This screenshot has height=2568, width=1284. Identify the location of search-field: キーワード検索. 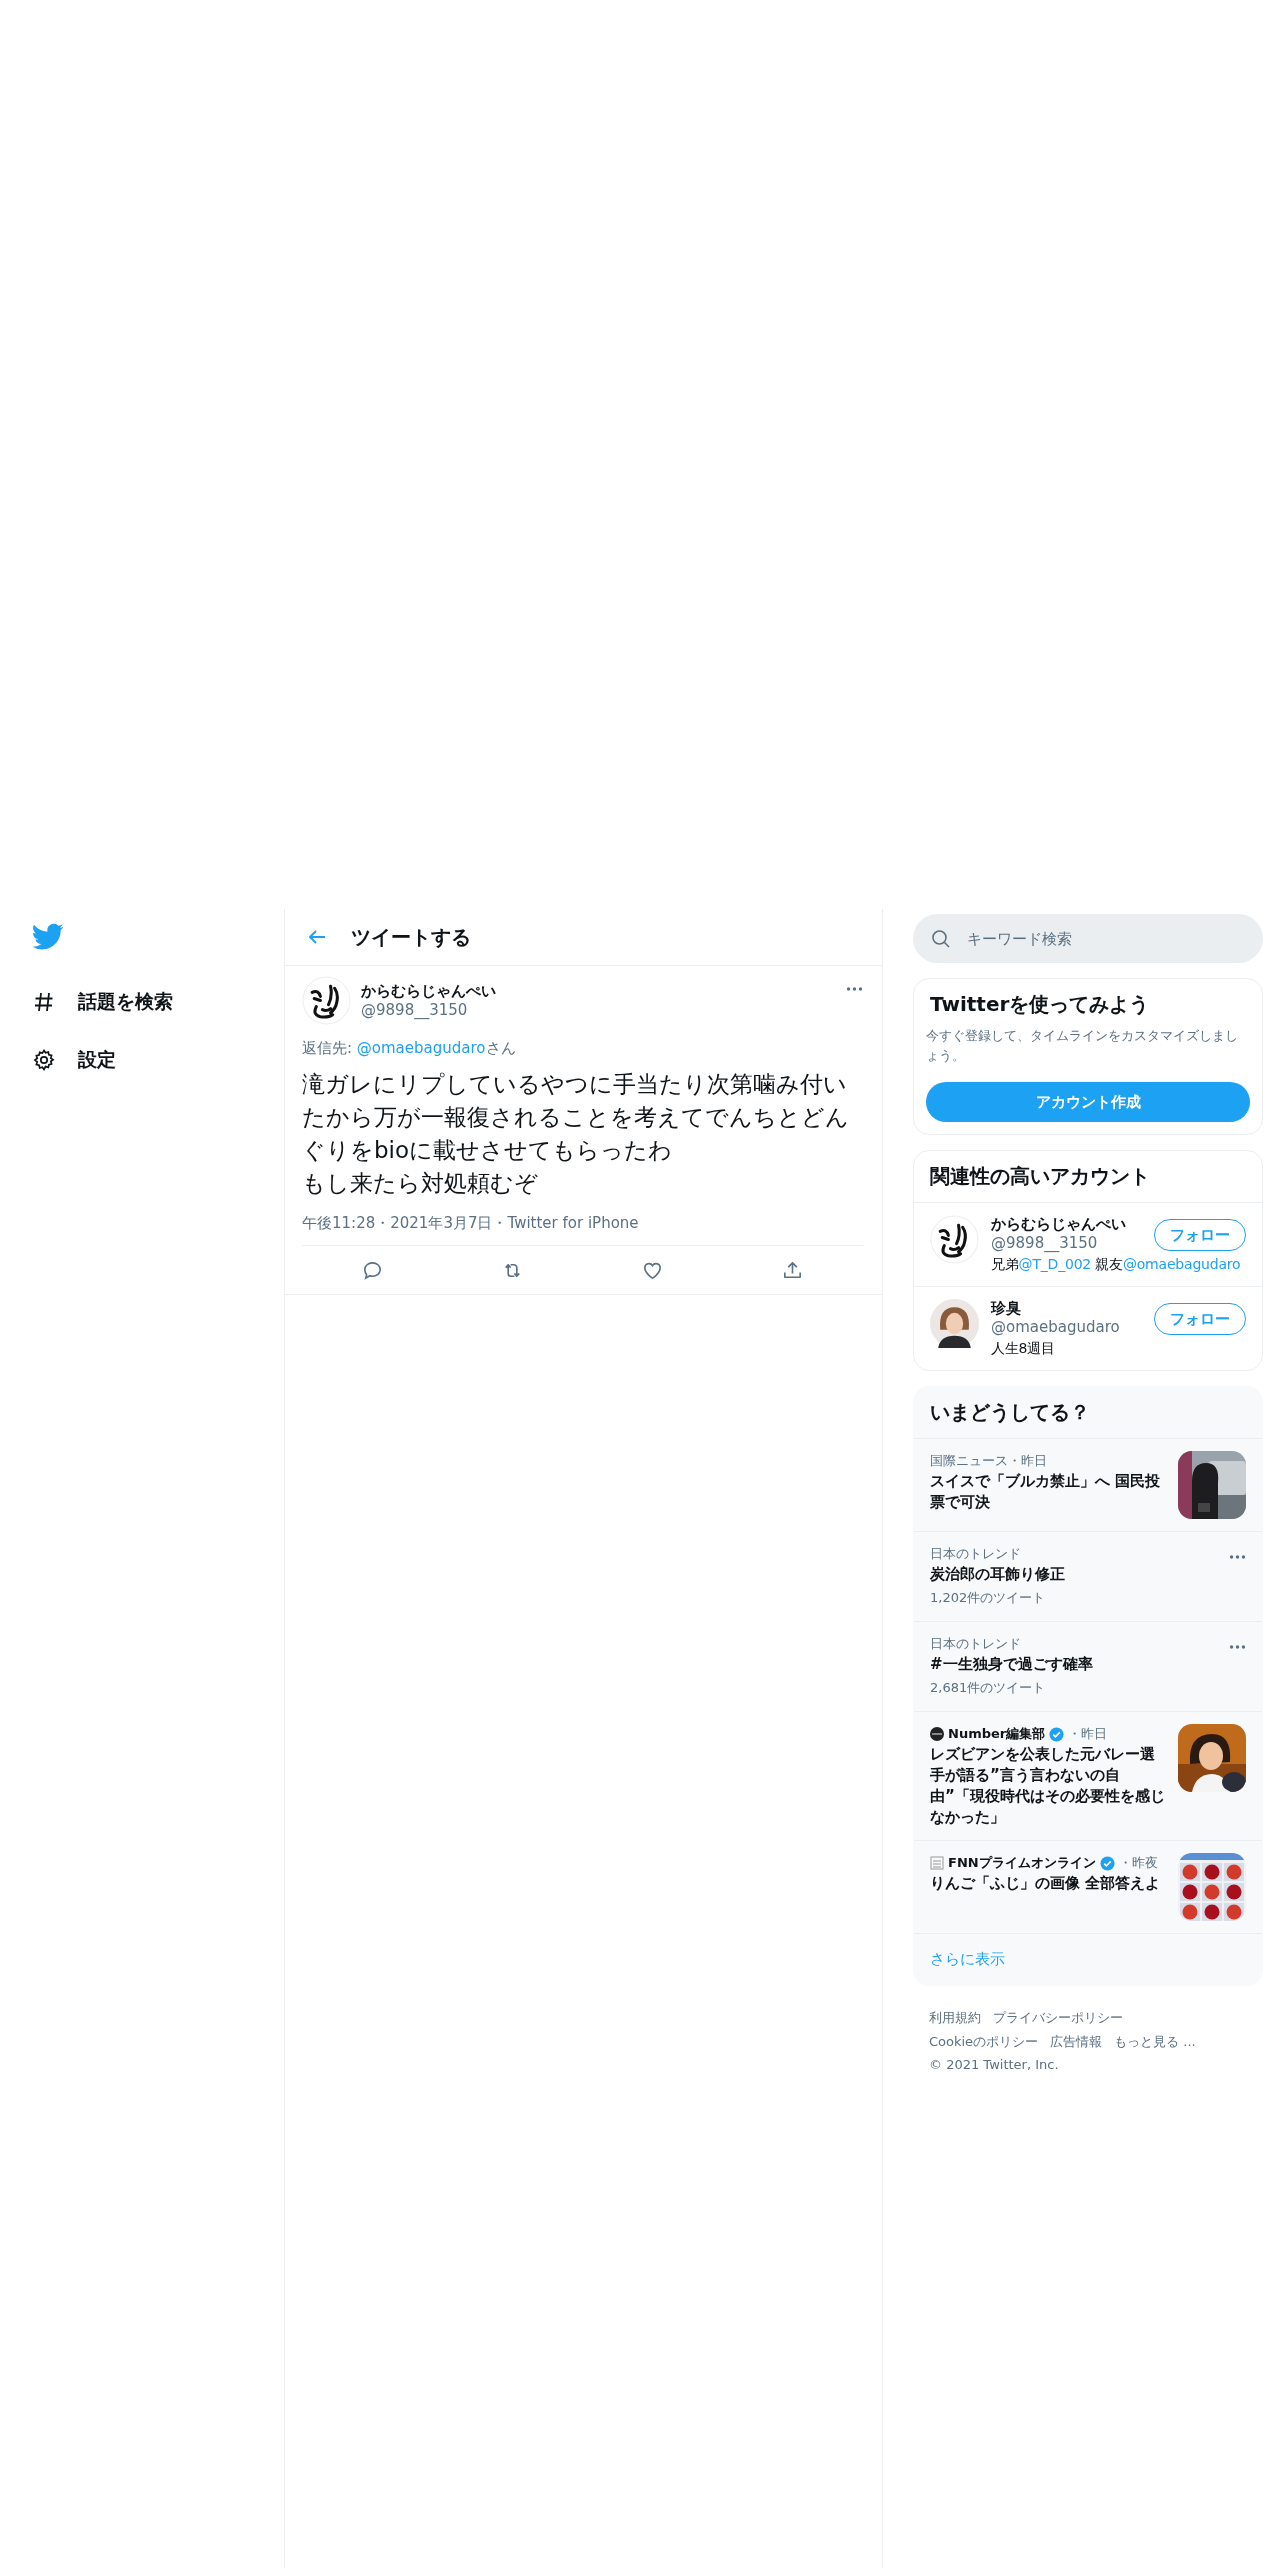
(1115, 938).